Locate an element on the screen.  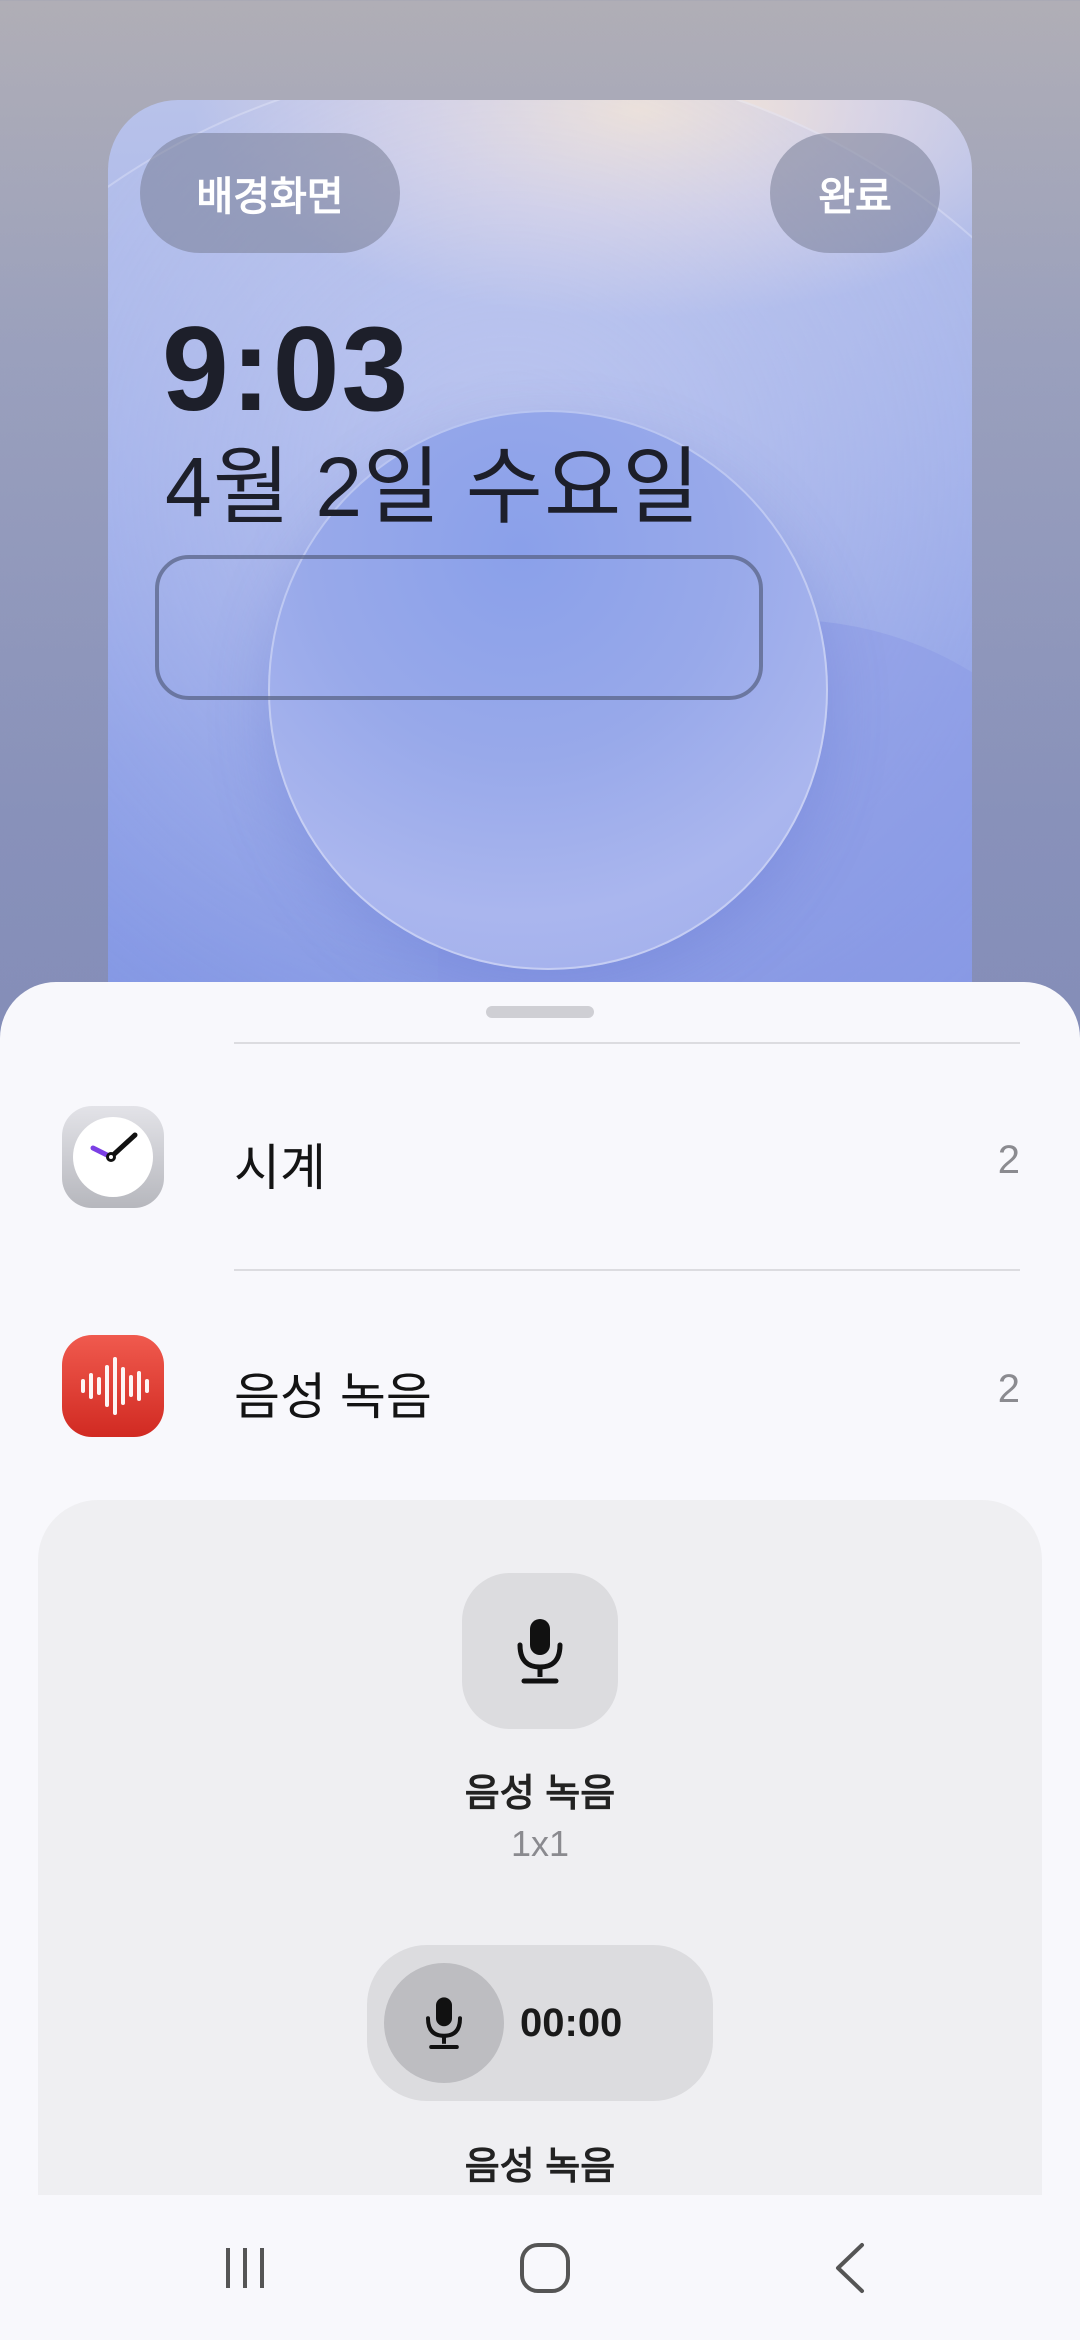
home-button is located at coordinates (545, 2267).